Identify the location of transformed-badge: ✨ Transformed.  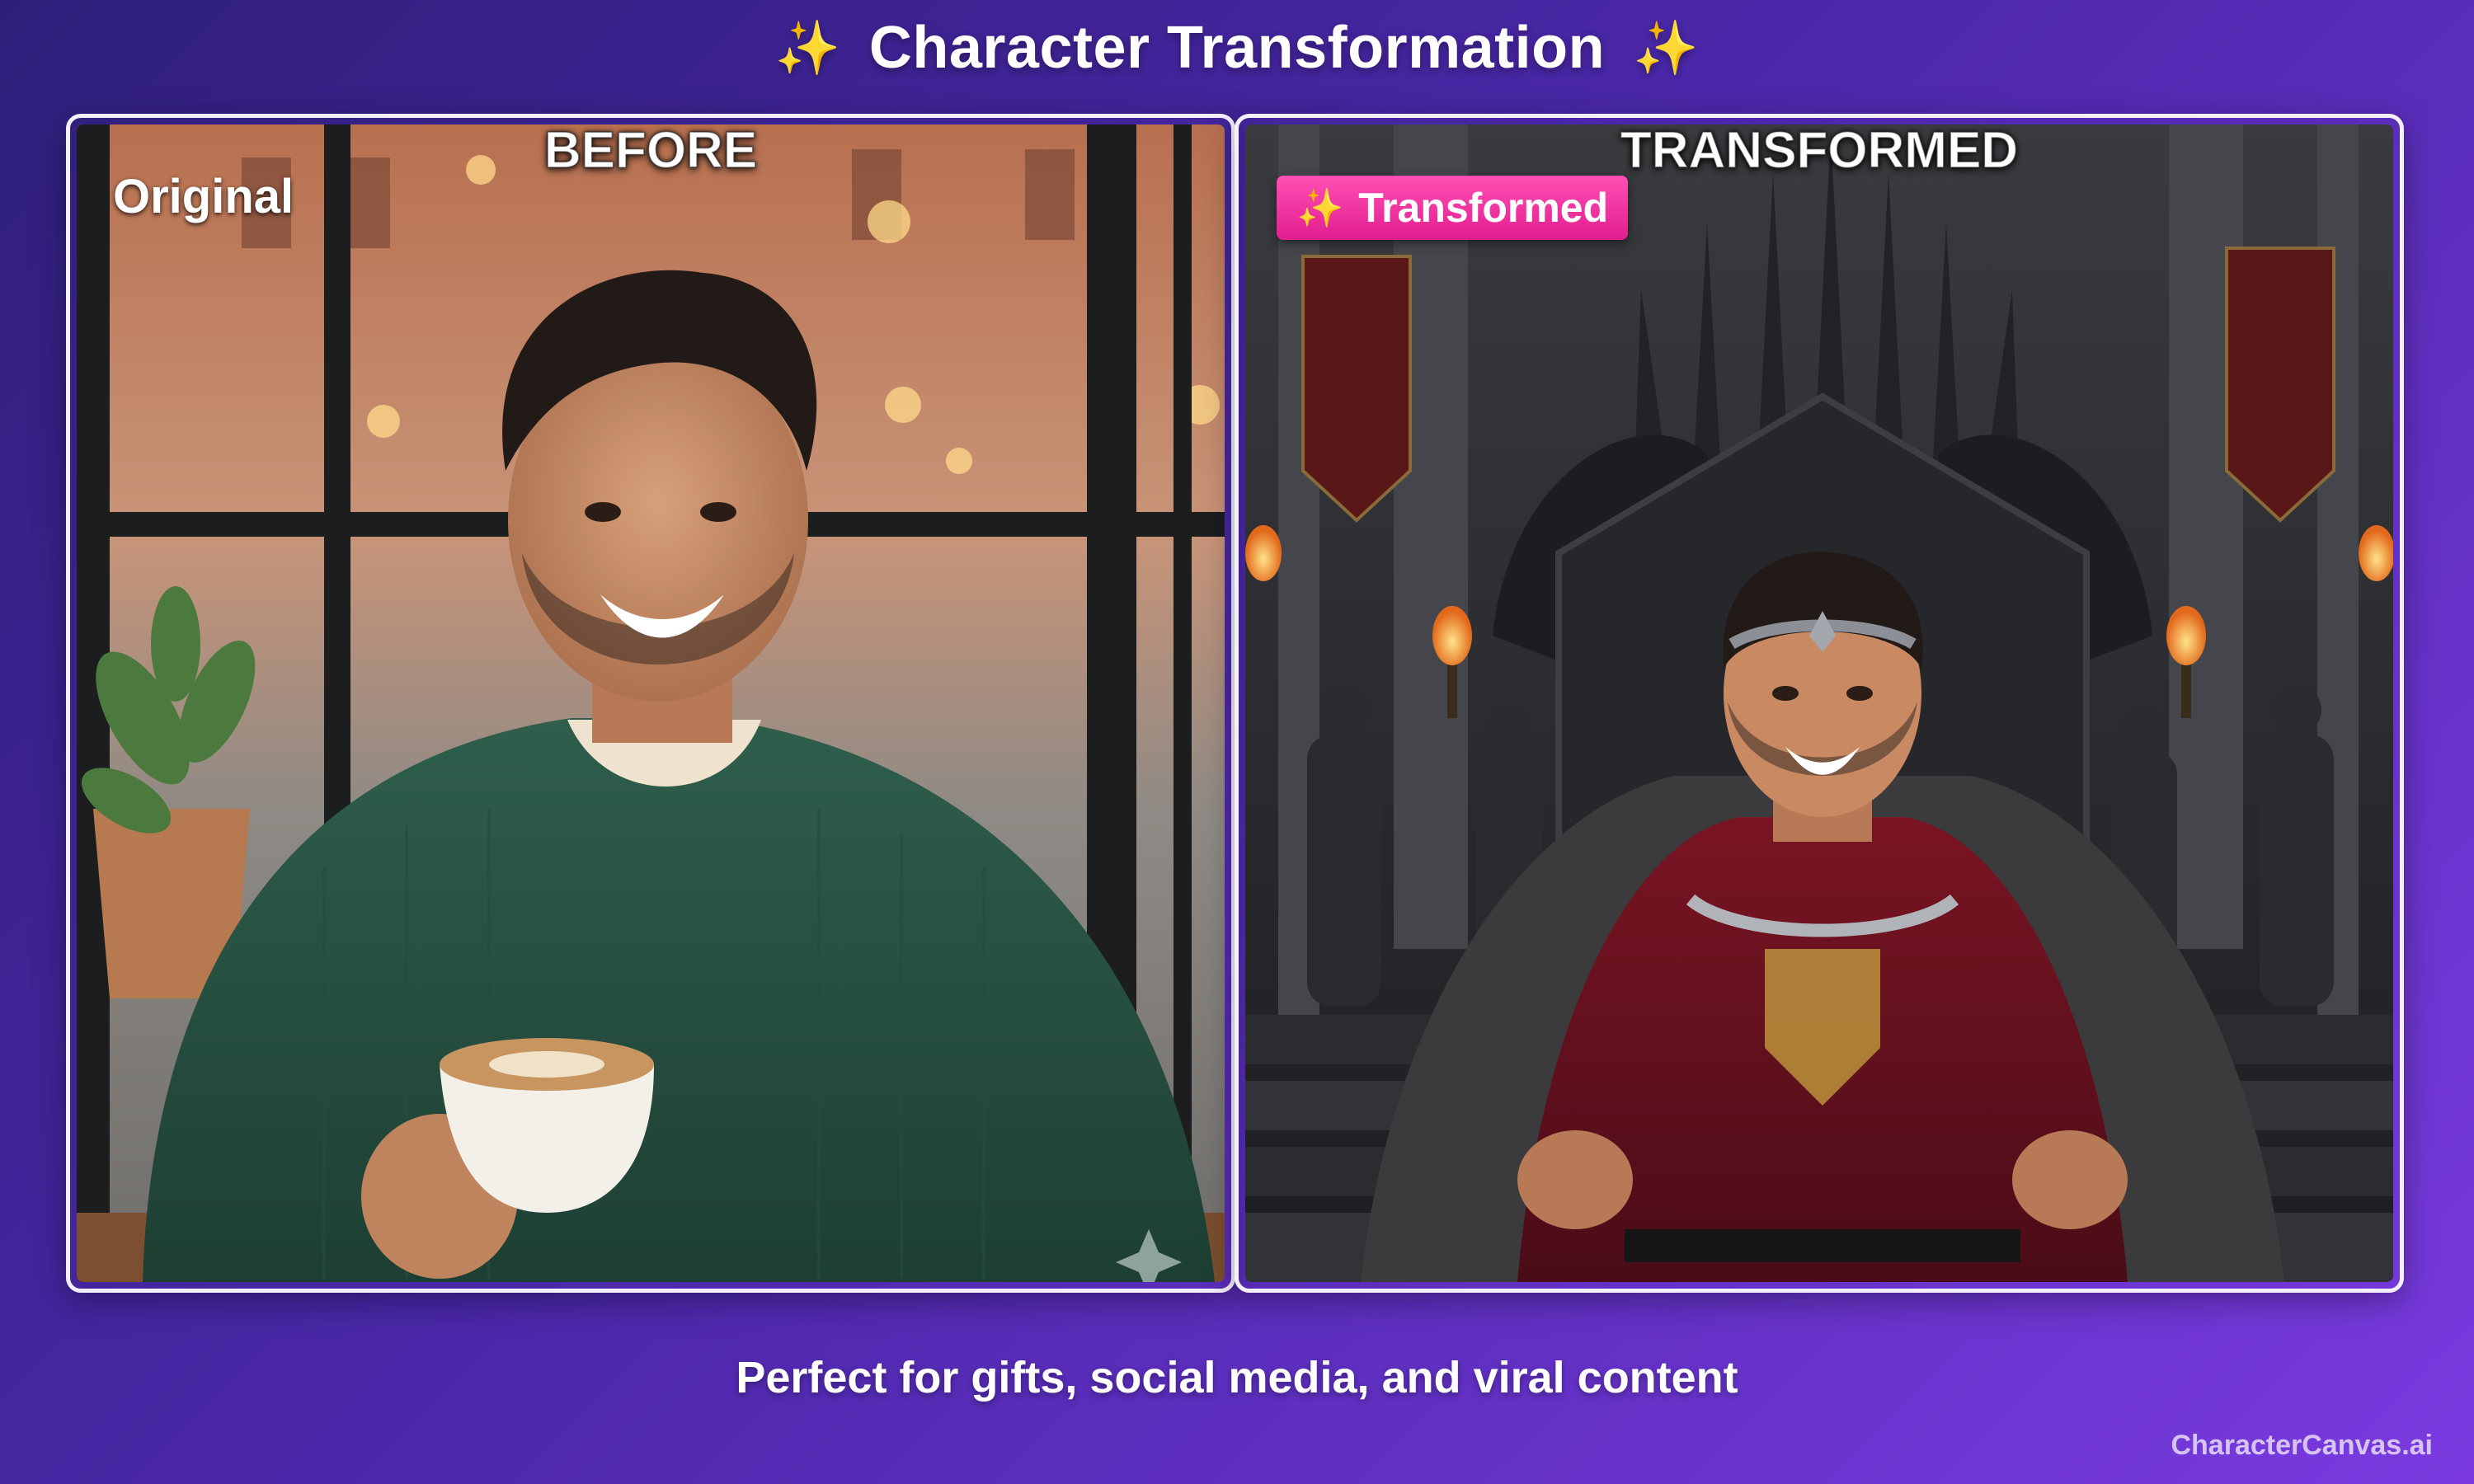
(1453, 208).